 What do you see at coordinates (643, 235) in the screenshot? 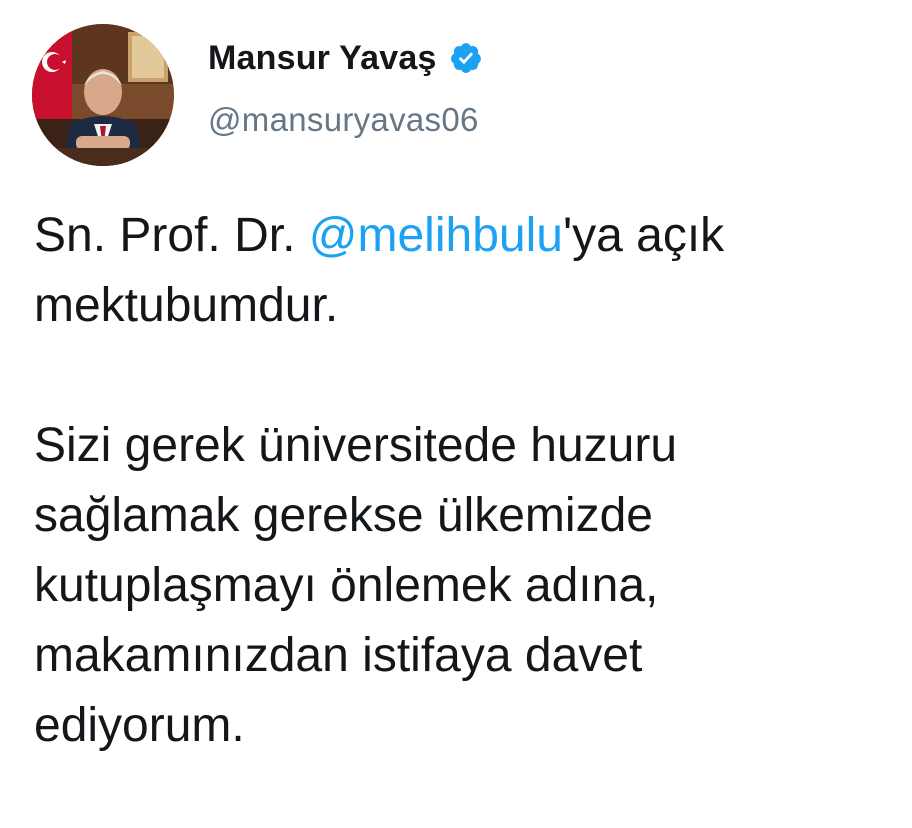
I see `tweet-text-line1-suffix: 'ya açık` at bounding box center [643, 235].